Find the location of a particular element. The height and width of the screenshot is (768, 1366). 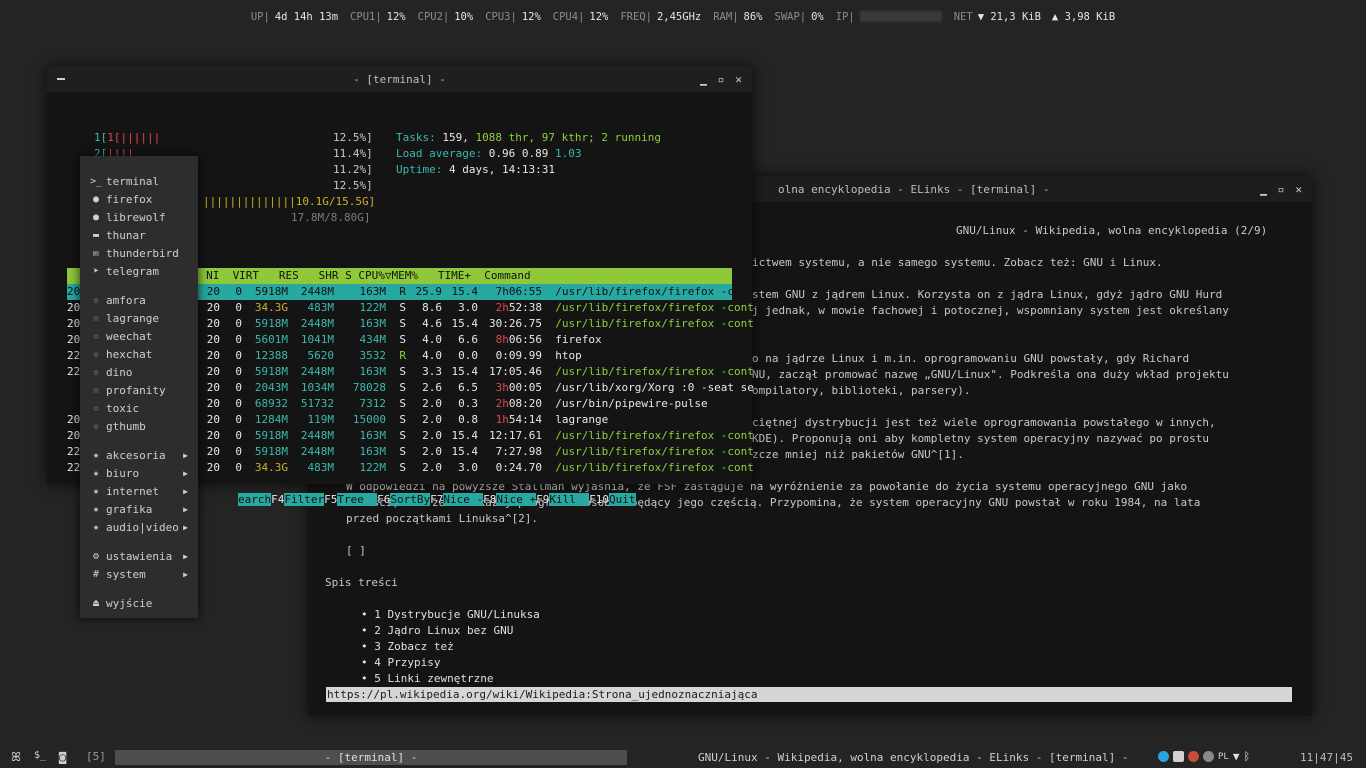

menu-item-biuro: ★ biuro ▶ is located at coordinates (139, 473).